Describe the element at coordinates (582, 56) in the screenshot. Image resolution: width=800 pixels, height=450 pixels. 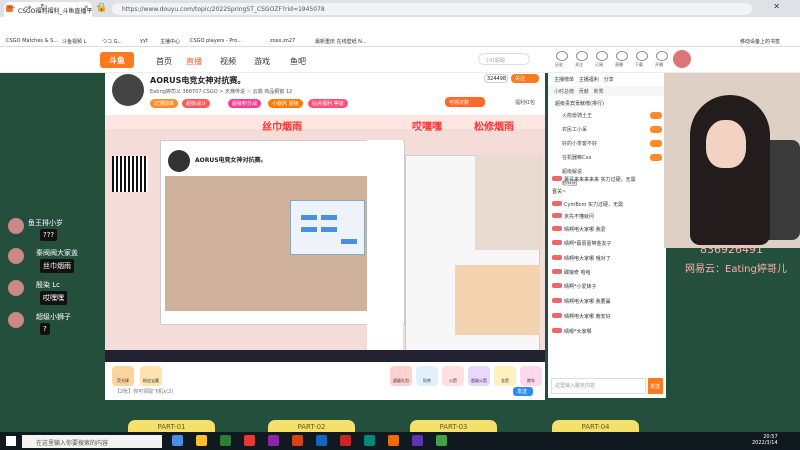
I see `follow-icon` at that location.